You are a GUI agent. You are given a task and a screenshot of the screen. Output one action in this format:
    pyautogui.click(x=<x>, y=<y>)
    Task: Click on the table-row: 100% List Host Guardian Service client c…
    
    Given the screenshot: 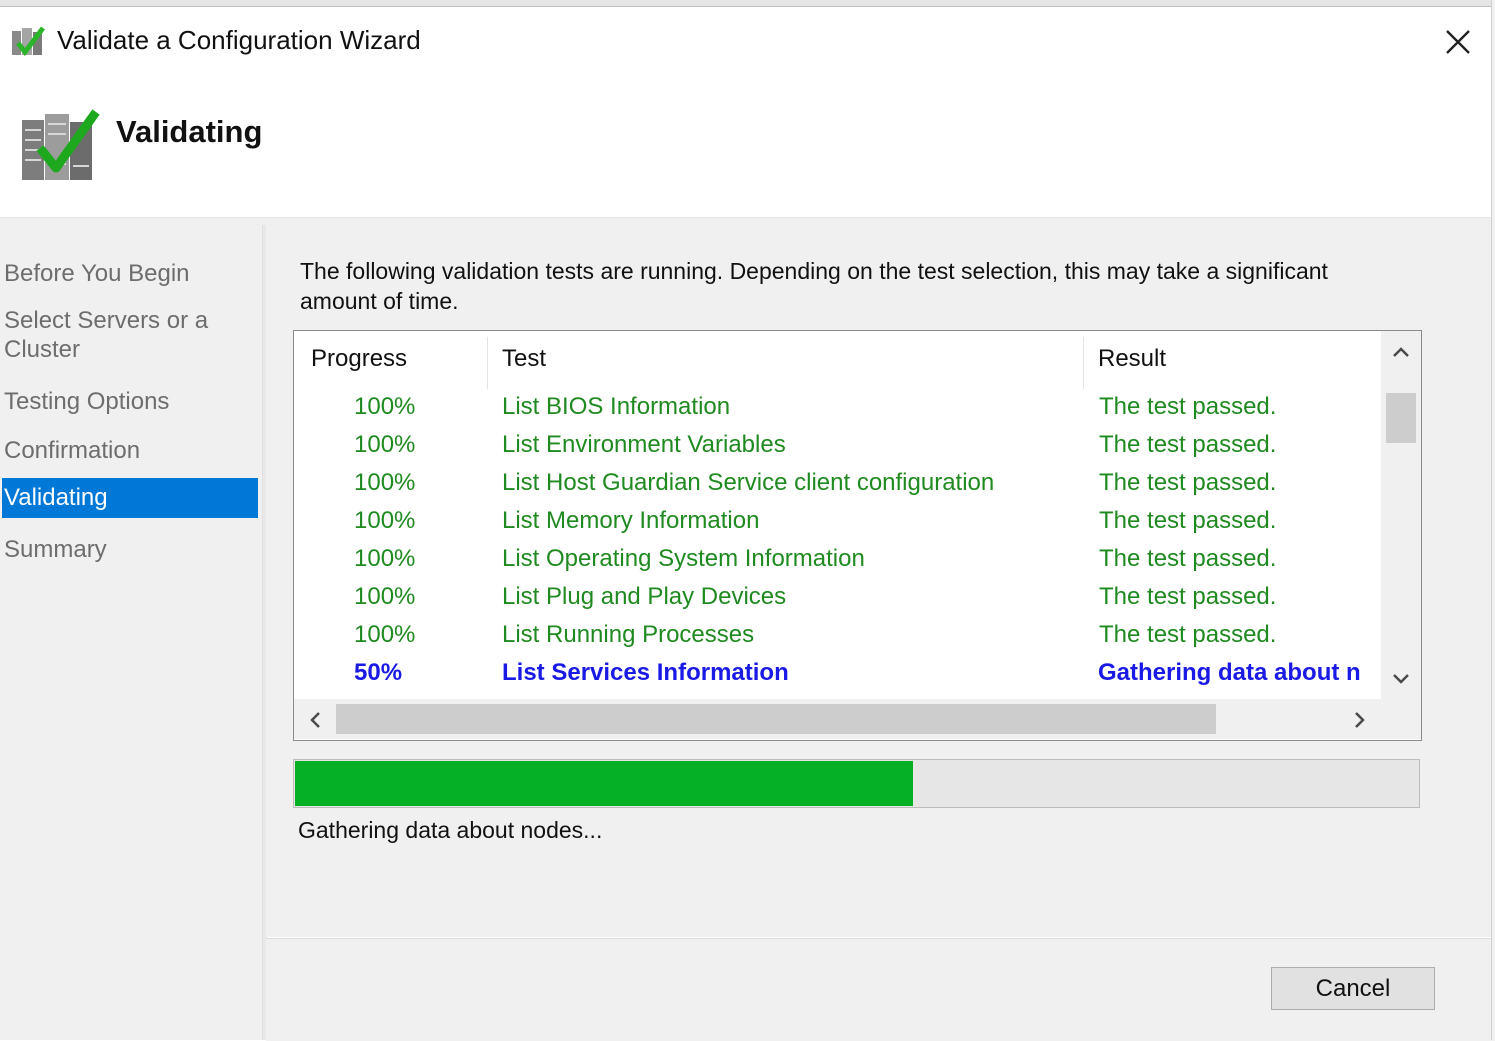 What is the action you would take?
    pyautogui.click(x=837, y=488)
    